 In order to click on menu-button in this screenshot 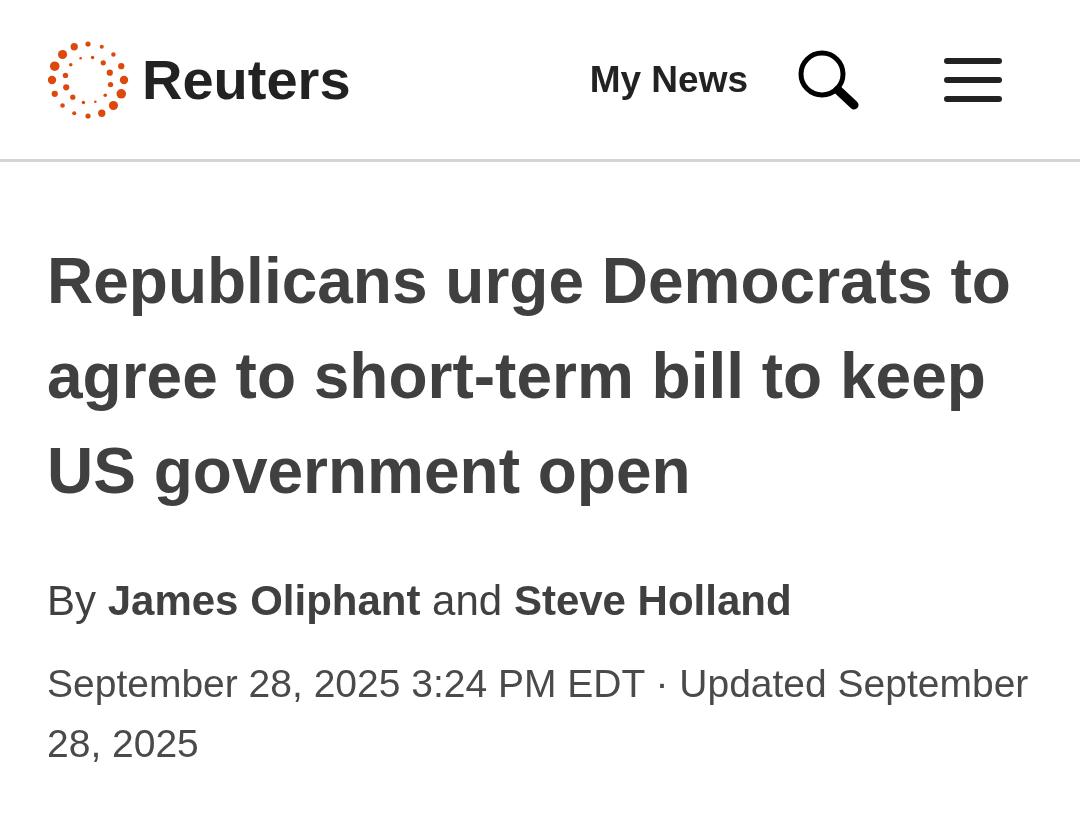, I will do `click(973, 79)`.